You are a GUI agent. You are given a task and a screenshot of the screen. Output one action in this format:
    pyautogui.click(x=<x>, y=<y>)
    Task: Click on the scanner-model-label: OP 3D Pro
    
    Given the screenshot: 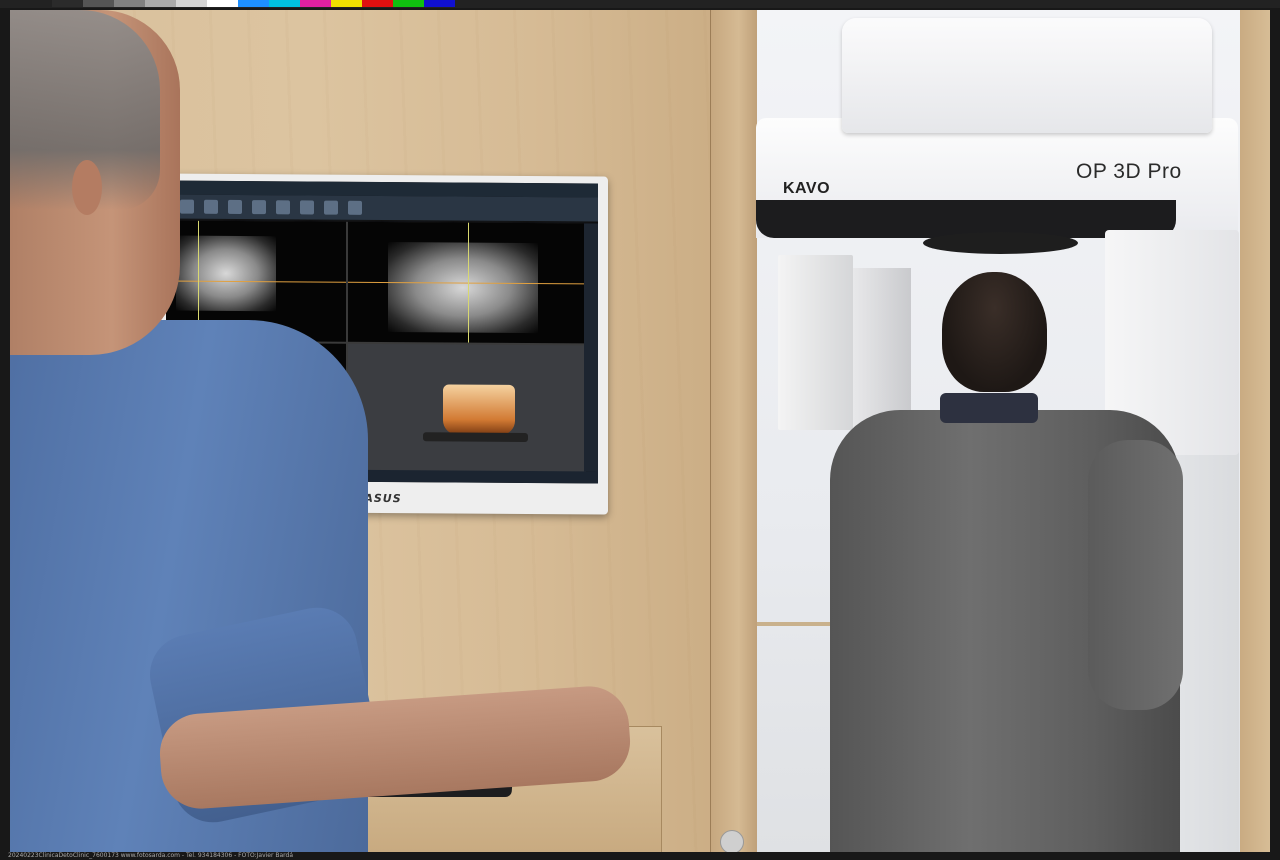 What is the action you would take?
    pyautogui.click(x=1129, y=171)
    